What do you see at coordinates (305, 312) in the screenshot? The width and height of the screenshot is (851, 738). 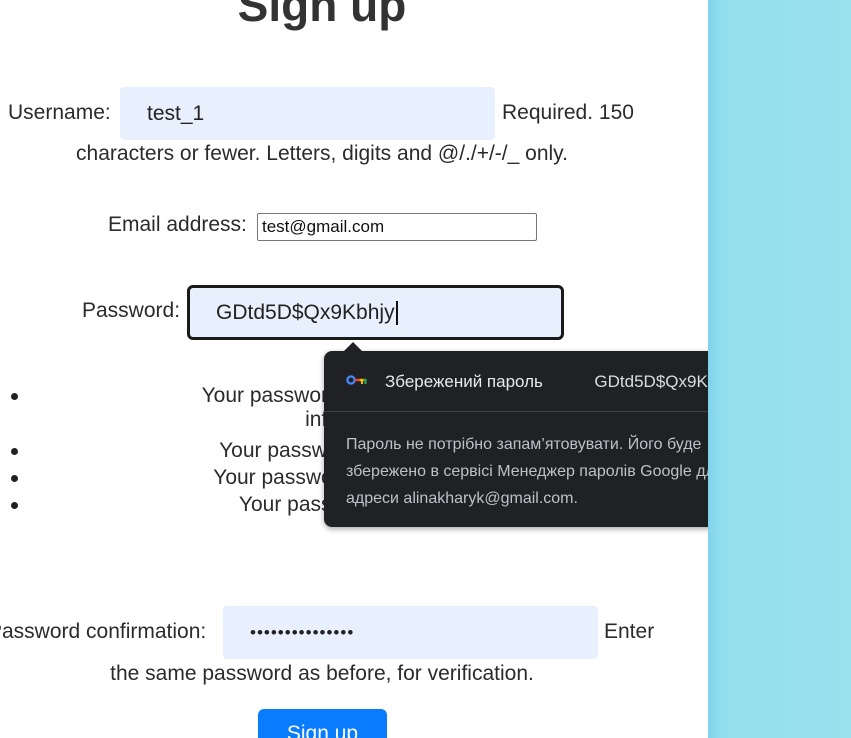 I see `password-value: GDtd5D$Qx9Kbhjy` at bounding box center [305, 312].